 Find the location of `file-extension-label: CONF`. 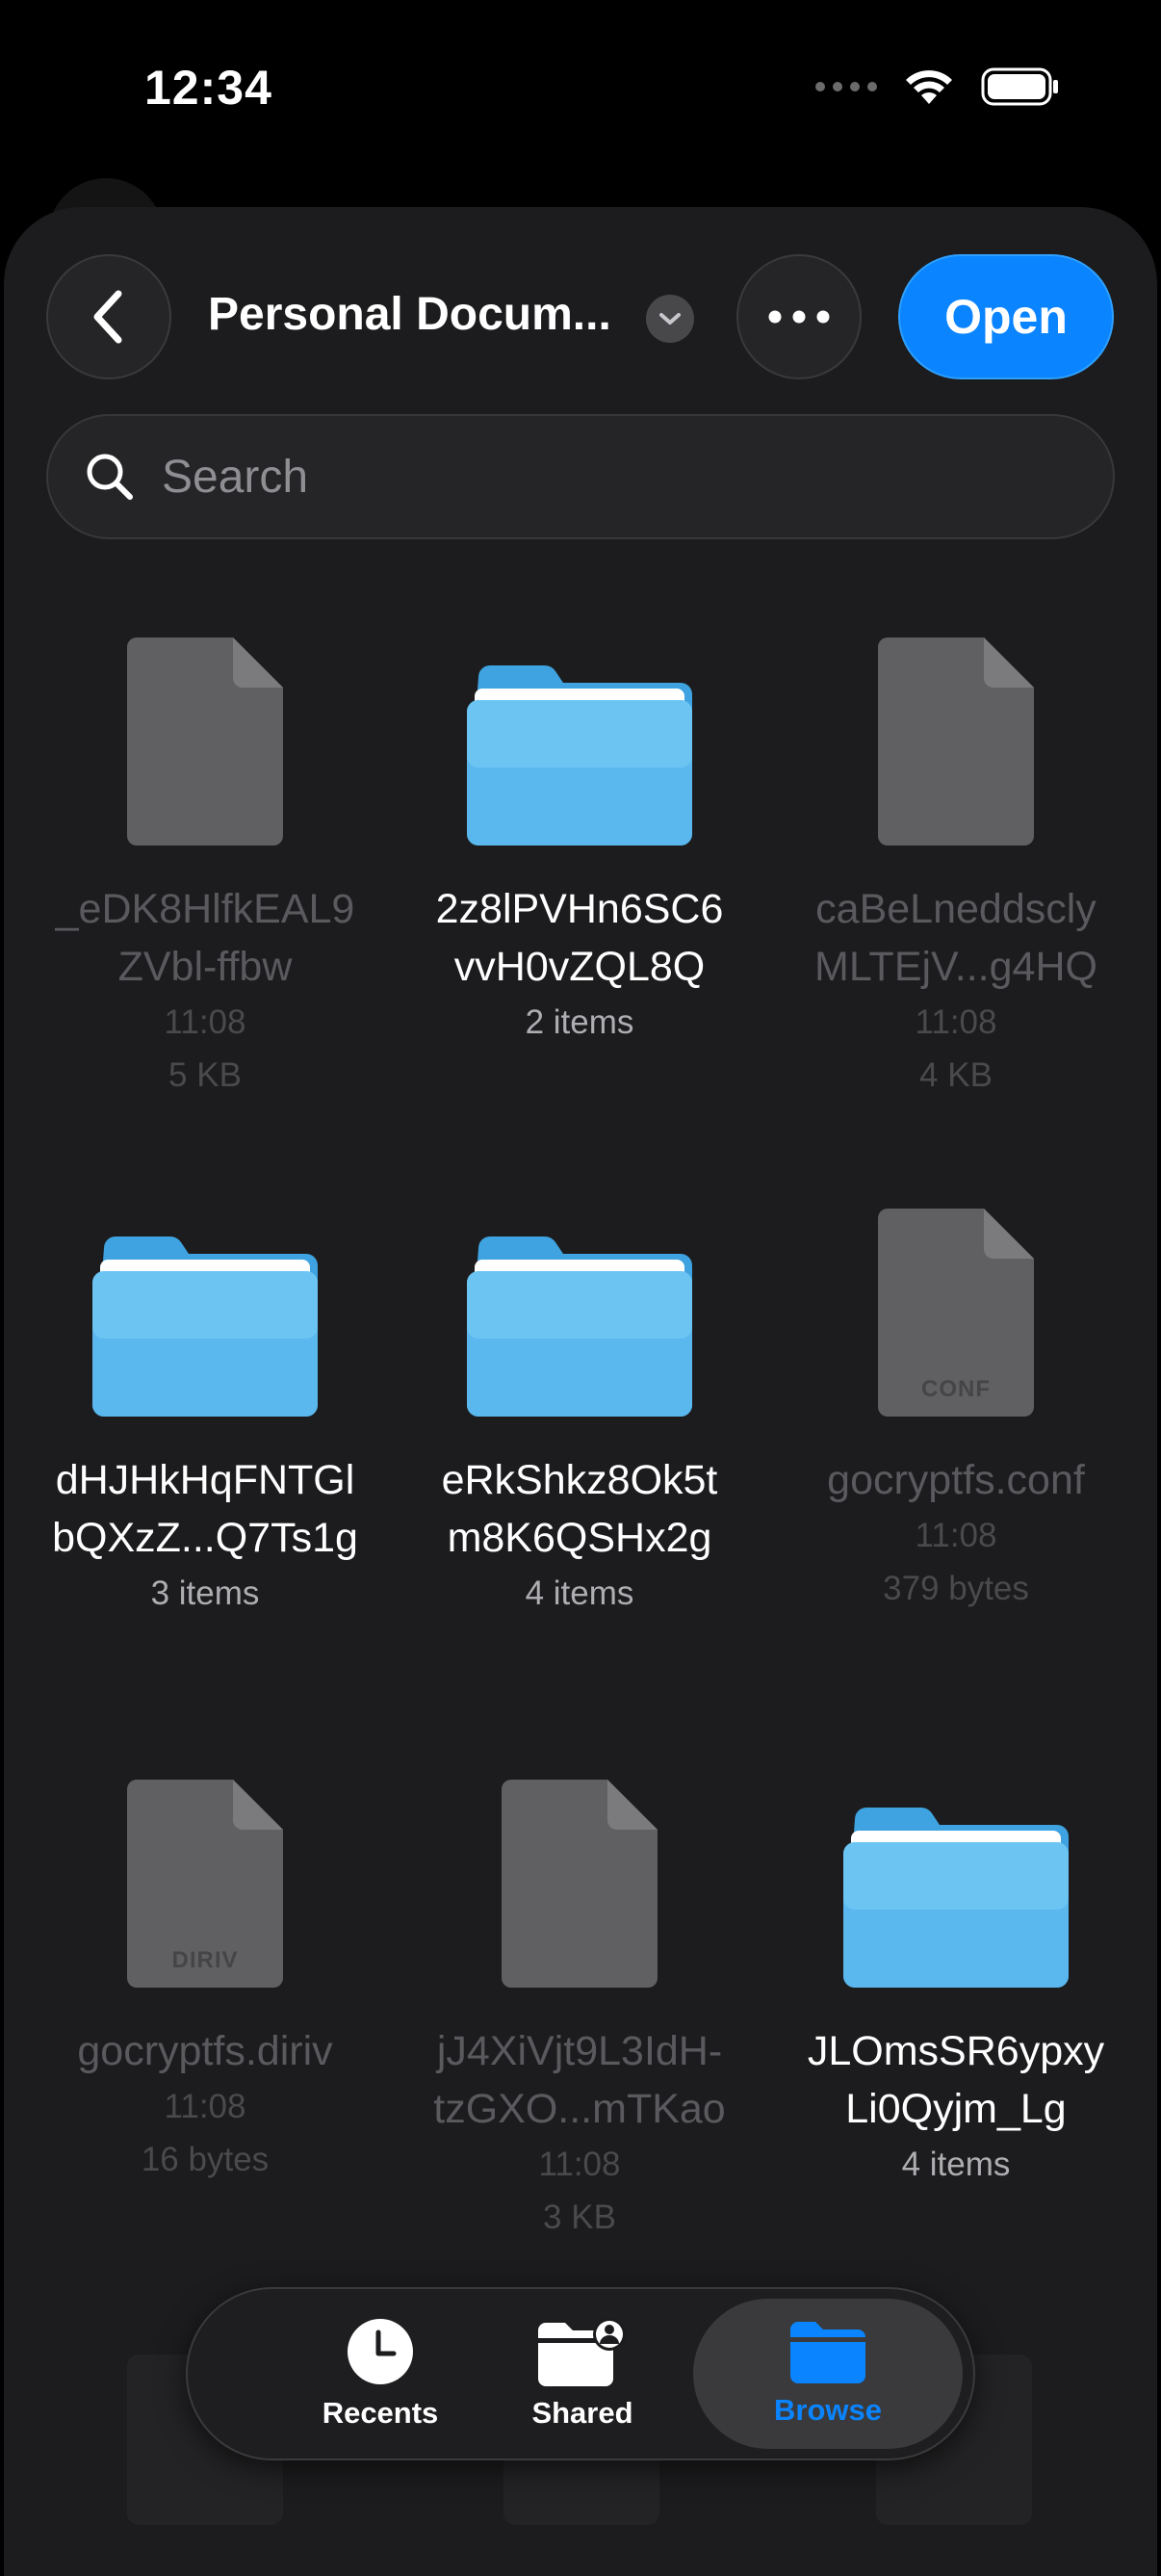

file-extension-label: CONF is located at coordinates (956, 1389).